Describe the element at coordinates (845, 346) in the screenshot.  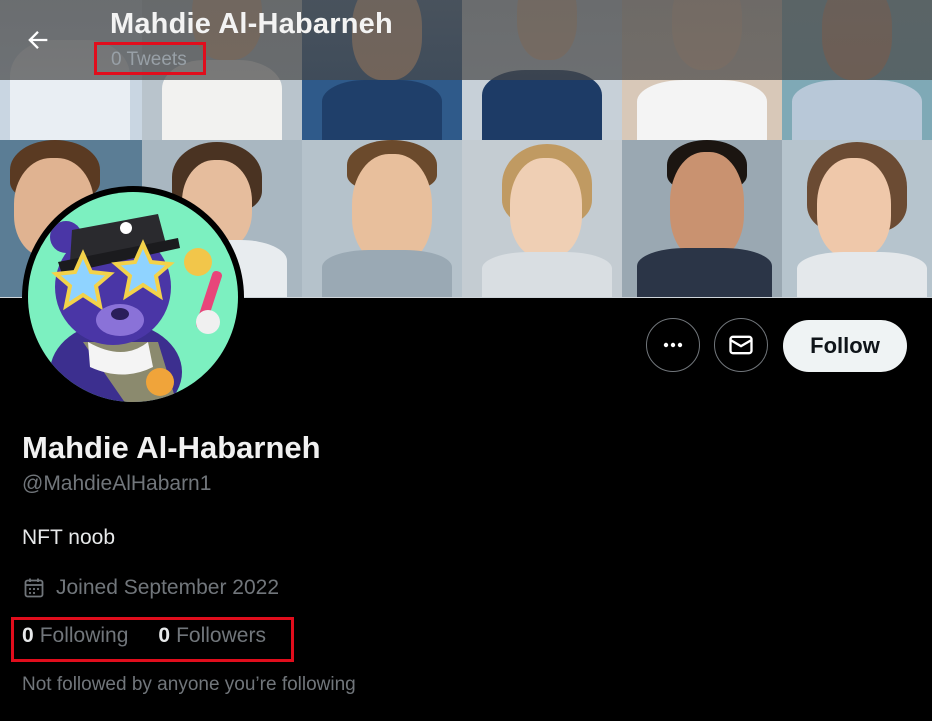
I see `follow-button: Follow` at that location.